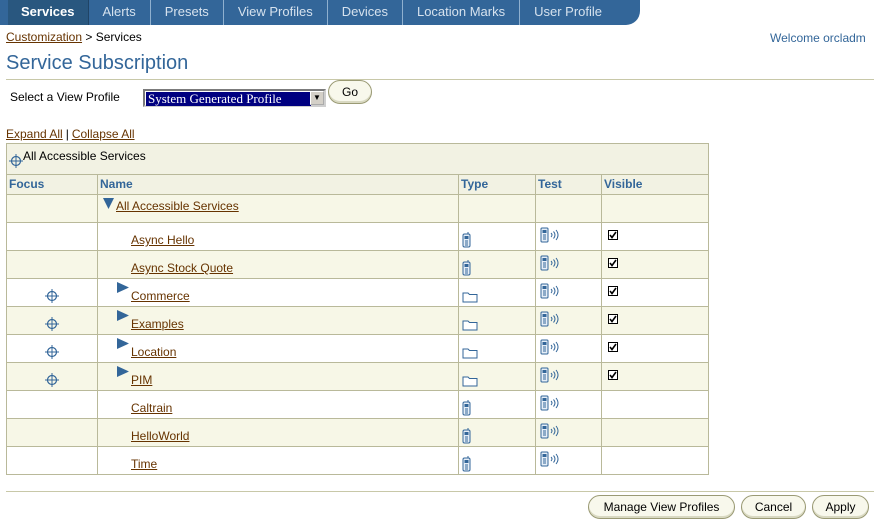 The width and height of the screenshot is (874, 523). Describe the element at coordinates (278, 236) in the screenshot. I see `name-cell: Async Hello` at that location.